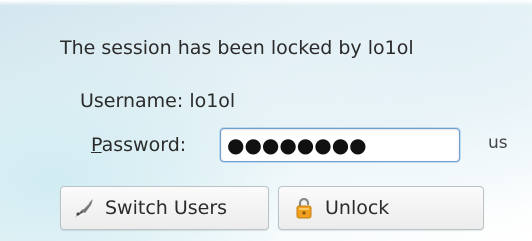  I want to click on password-label-text: assword:, so click(144, 145).